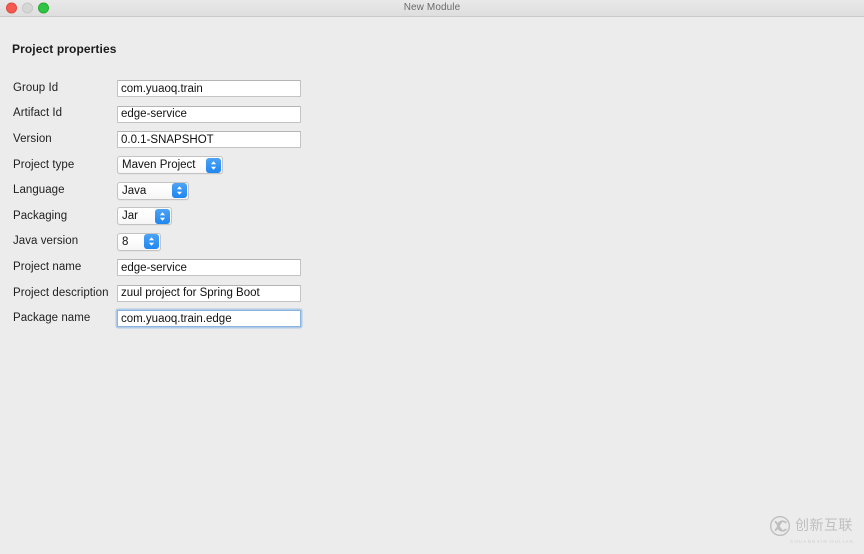 The width and height of the screenshot is (864, 554). What do you see at coordinates (61, 292) in the screenshot?
I see `field-label-project-description: Project description` at bounding box center [61, 292].